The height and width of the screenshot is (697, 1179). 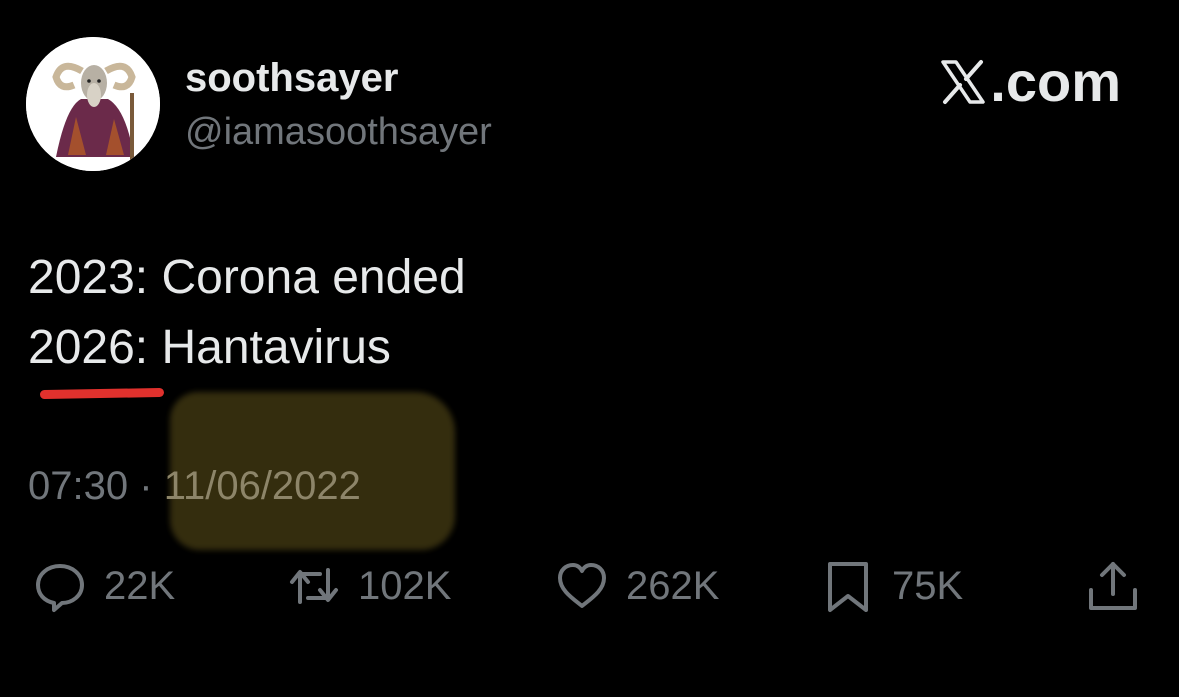 I want to click on brand-label: .com, so click(x=1055, y=81).